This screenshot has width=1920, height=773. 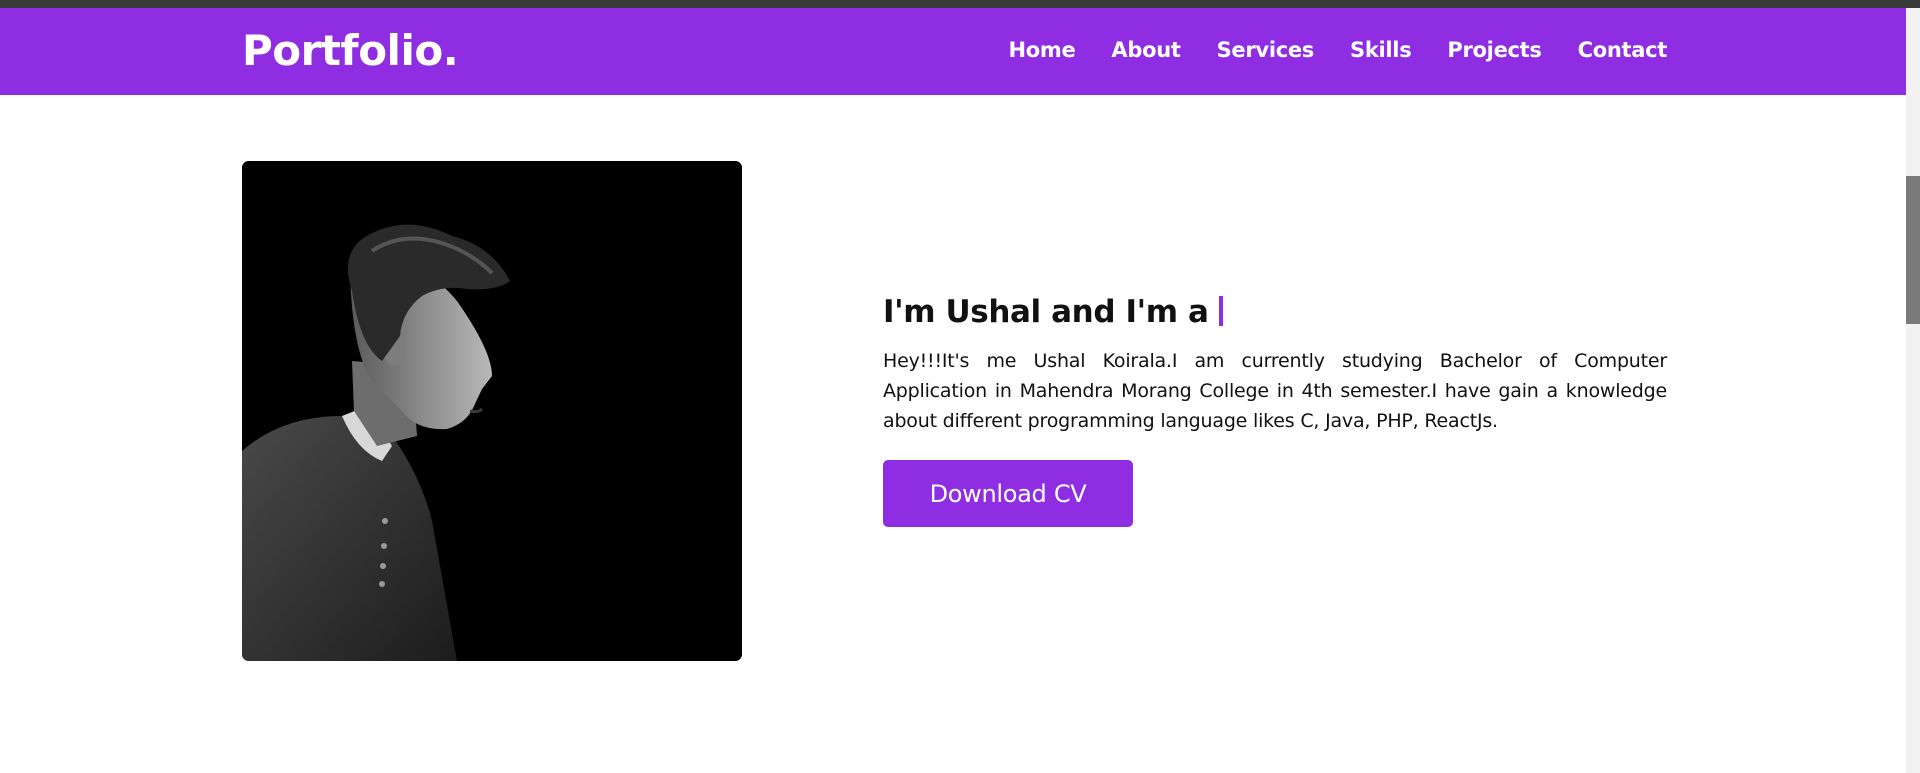 What do you see at coordinates (1008, 493) in the screenshot?
I see `download-cv-button: Download CV` at bounding box center [1008, 493].